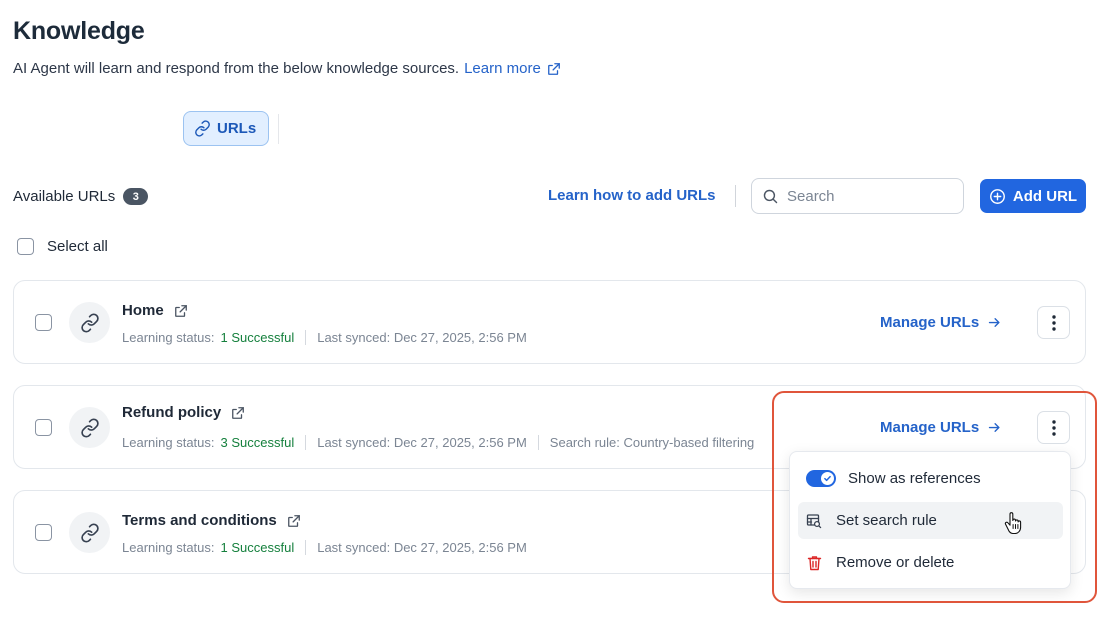 This screenshot has width=1108, height=628. What do you see at coordinates (895, 562) in the screenshot?
I see `remove-label: Remove or delete` at bounding box center [895, 562].